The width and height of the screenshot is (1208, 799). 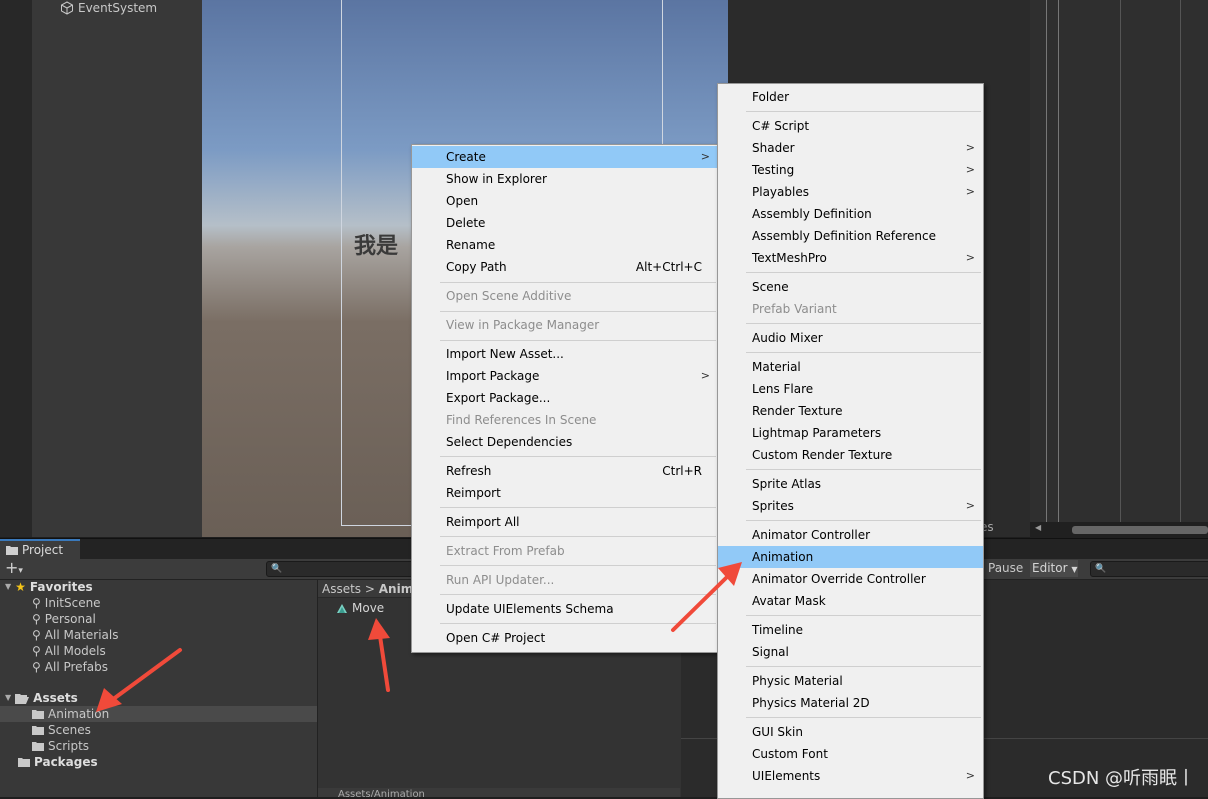 I want to click on menu-item-sprites: Sprites >, so click(x=850, y=506).